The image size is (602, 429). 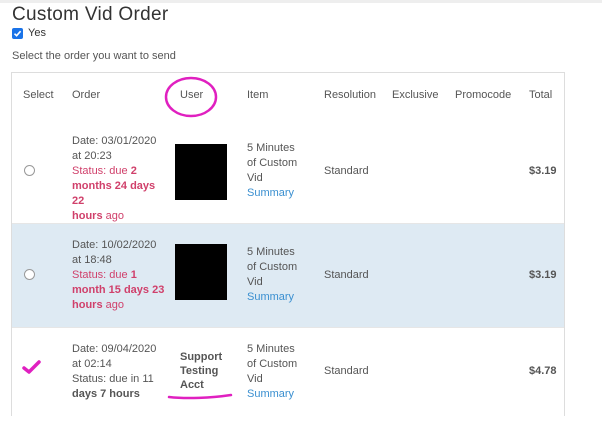 I want to click on order-time: at 02:14, so click(x=92, y=364).